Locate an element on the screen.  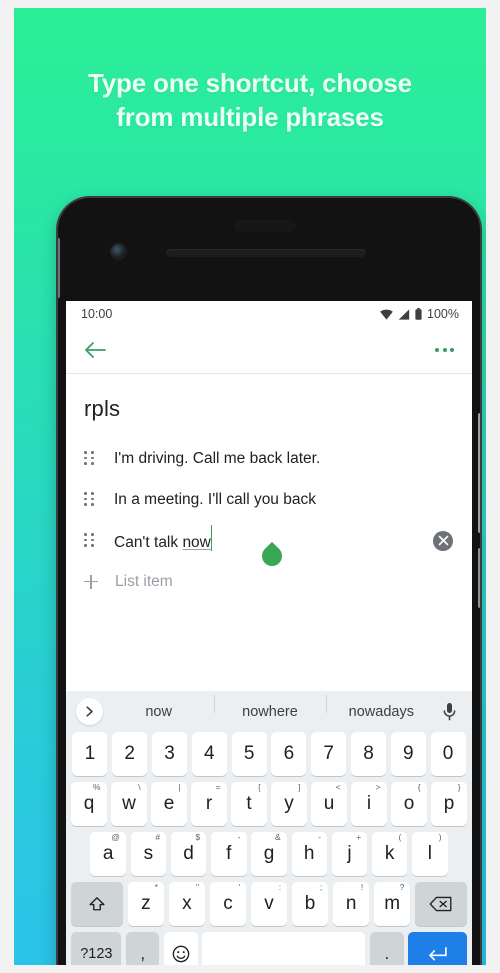
phrase-text-spellchecked: now is located at coordinates (196, 542).